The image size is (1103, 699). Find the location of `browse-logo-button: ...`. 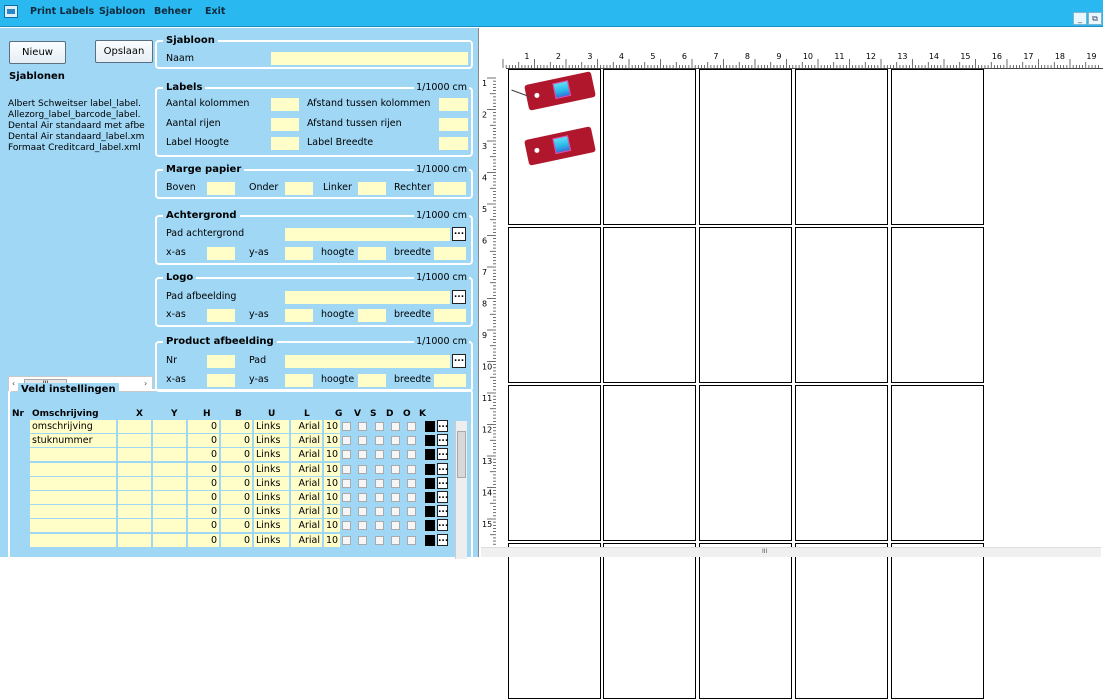

browse-logo-button: ... is located at coordinates (459, 297).